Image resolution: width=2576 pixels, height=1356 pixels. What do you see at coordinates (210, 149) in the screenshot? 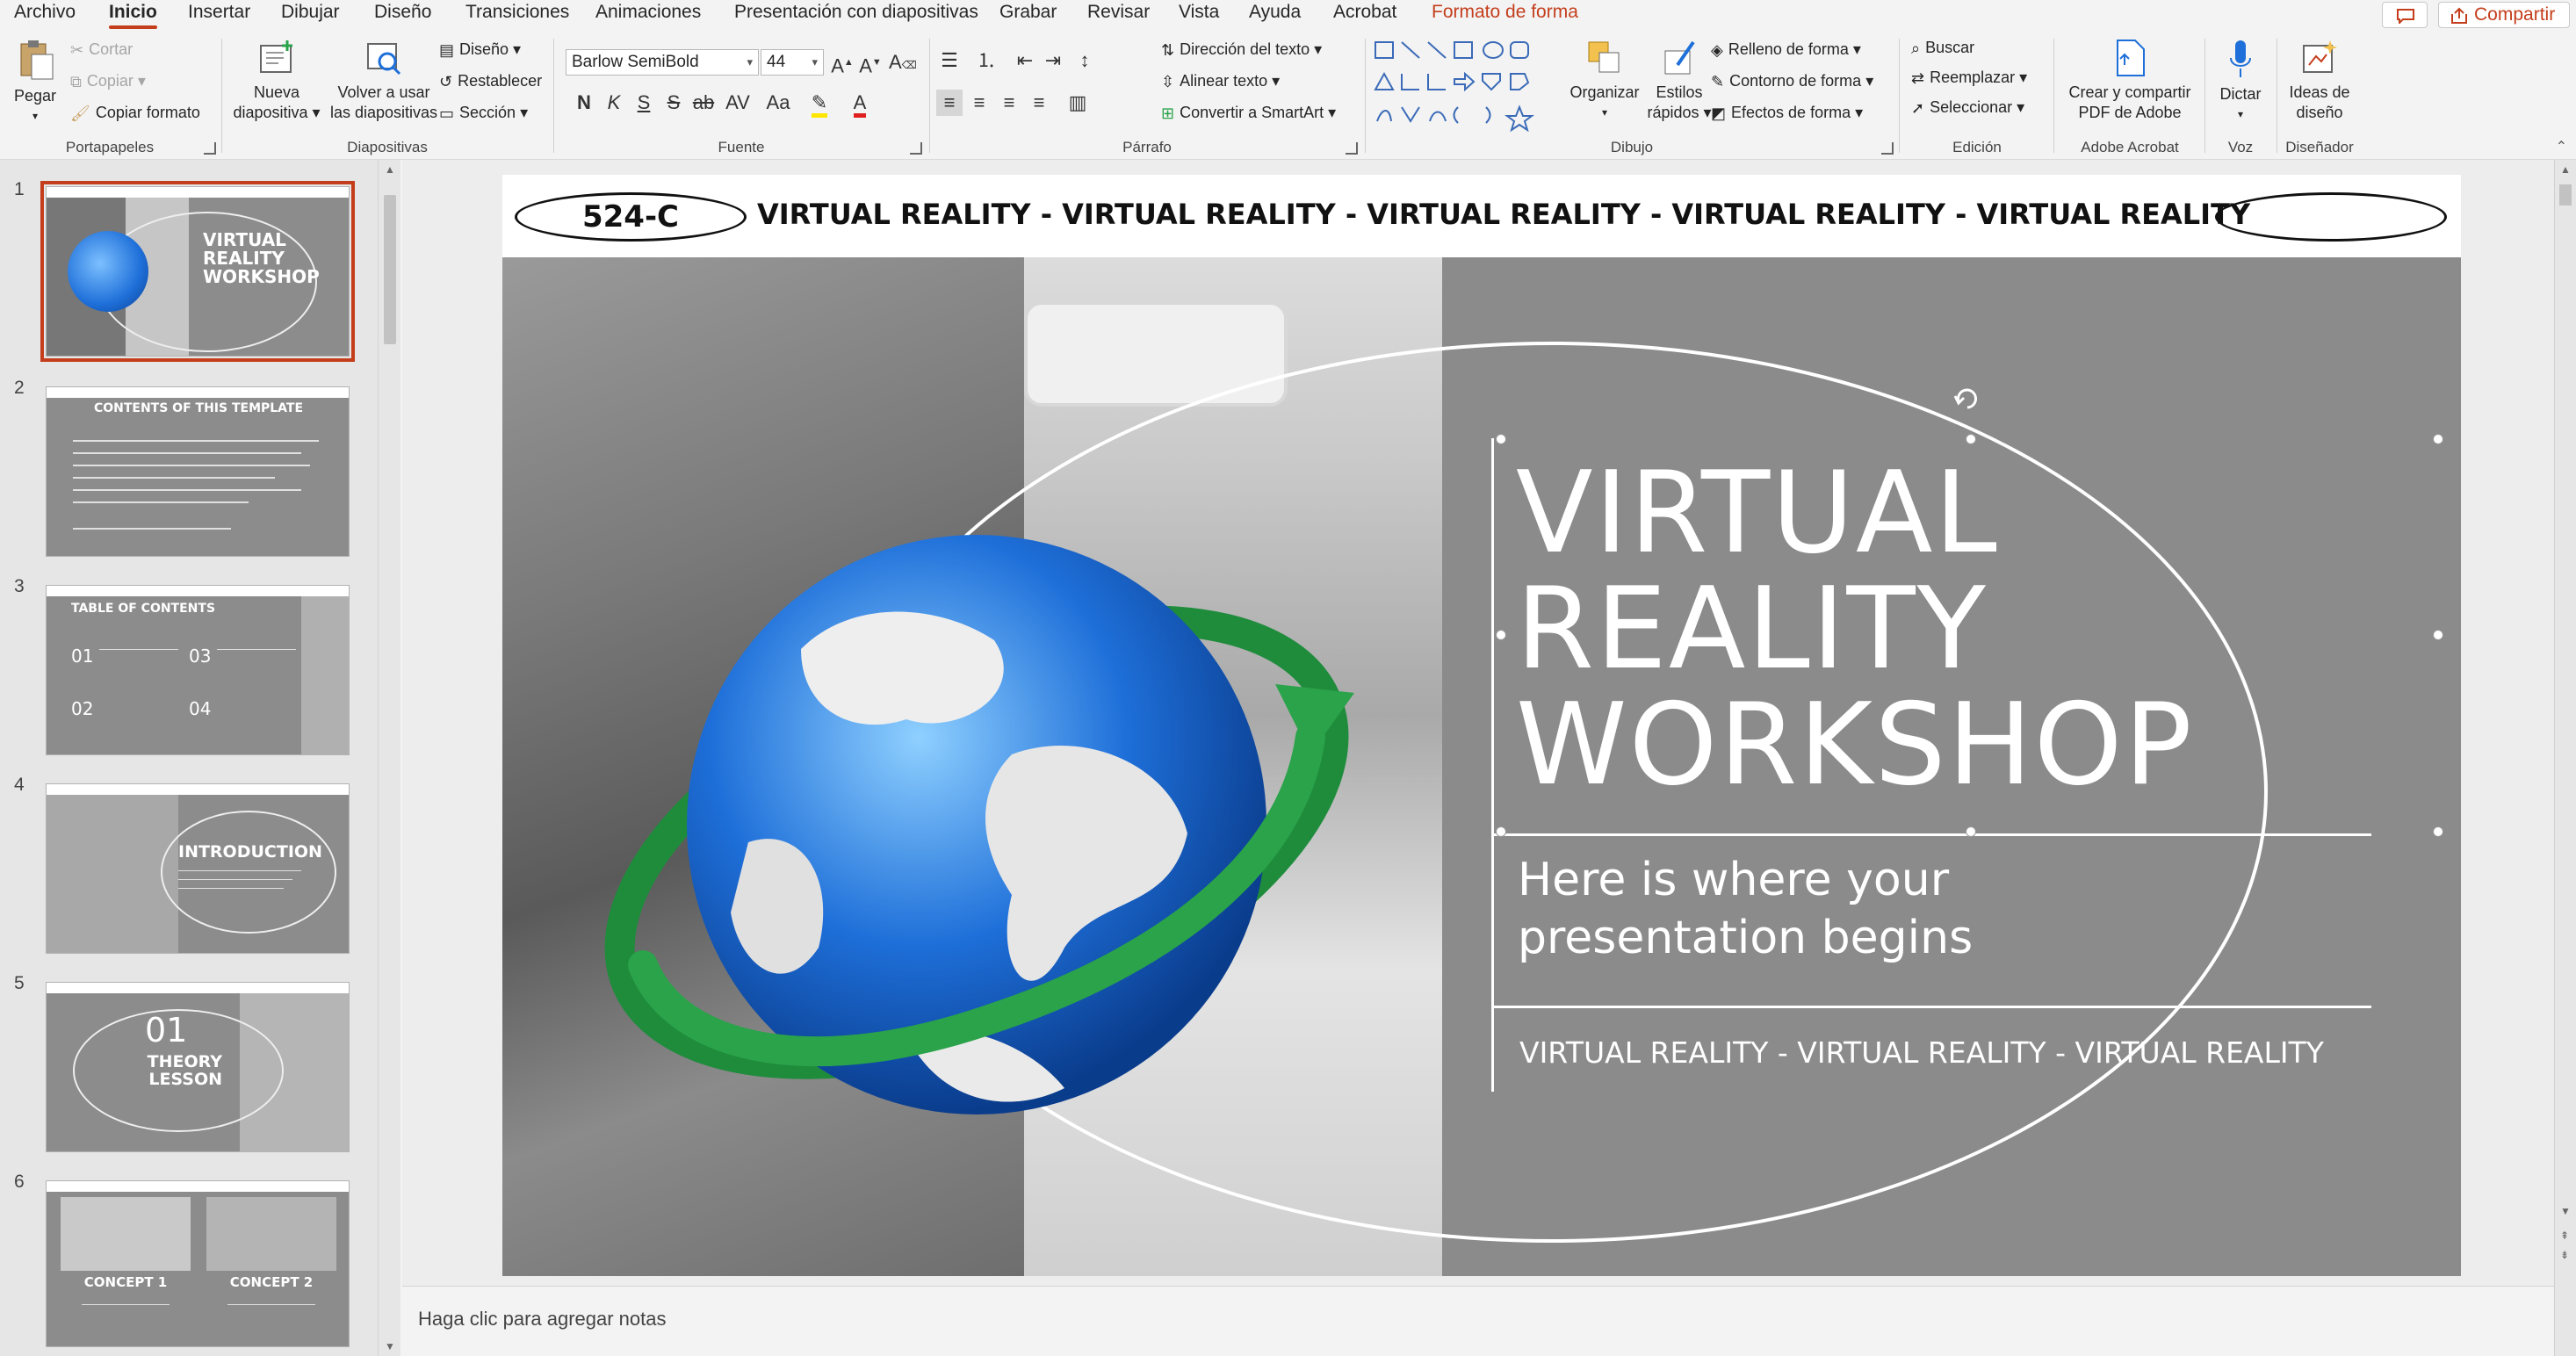
I see `clipboard-launcher` at bounding box center [210, 149].